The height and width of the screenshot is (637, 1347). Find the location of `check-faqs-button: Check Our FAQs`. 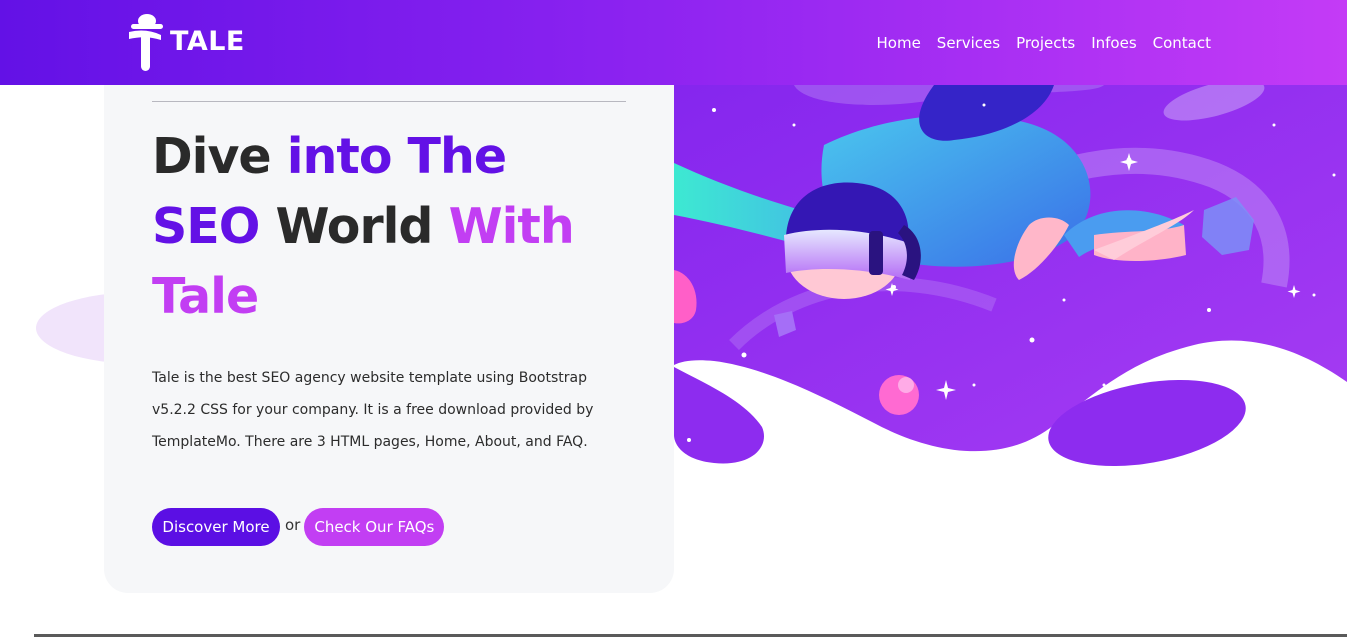

check-faqs-button: Check Our FAQs is located at coordinates (374, 527).